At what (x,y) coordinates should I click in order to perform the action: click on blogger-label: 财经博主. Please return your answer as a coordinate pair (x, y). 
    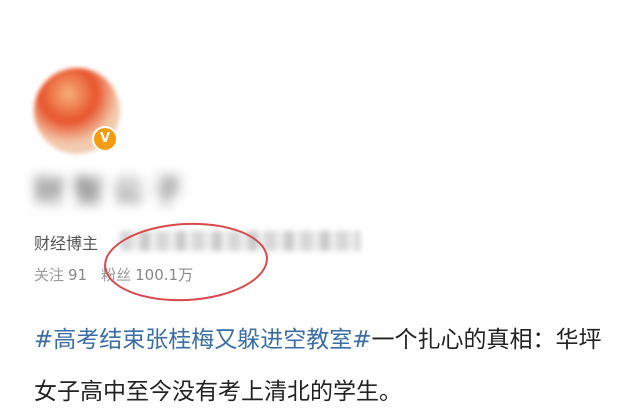
    Looking at the image, I should click on (66, 243).